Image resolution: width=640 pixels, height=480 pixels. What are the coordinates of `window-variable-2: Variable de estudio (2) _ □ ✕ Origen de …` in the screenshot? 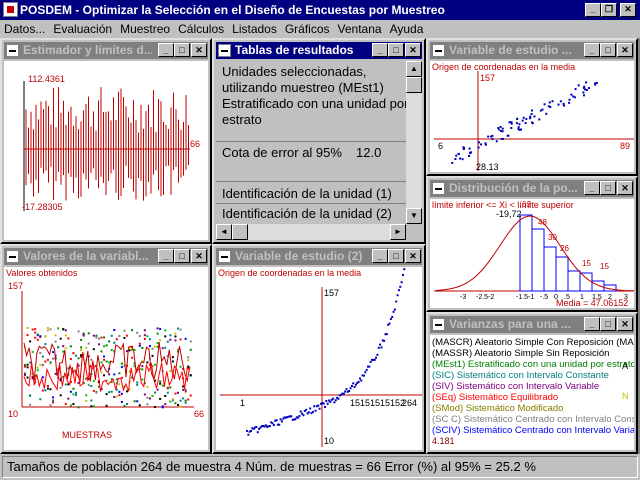 It's located at (319, 349).